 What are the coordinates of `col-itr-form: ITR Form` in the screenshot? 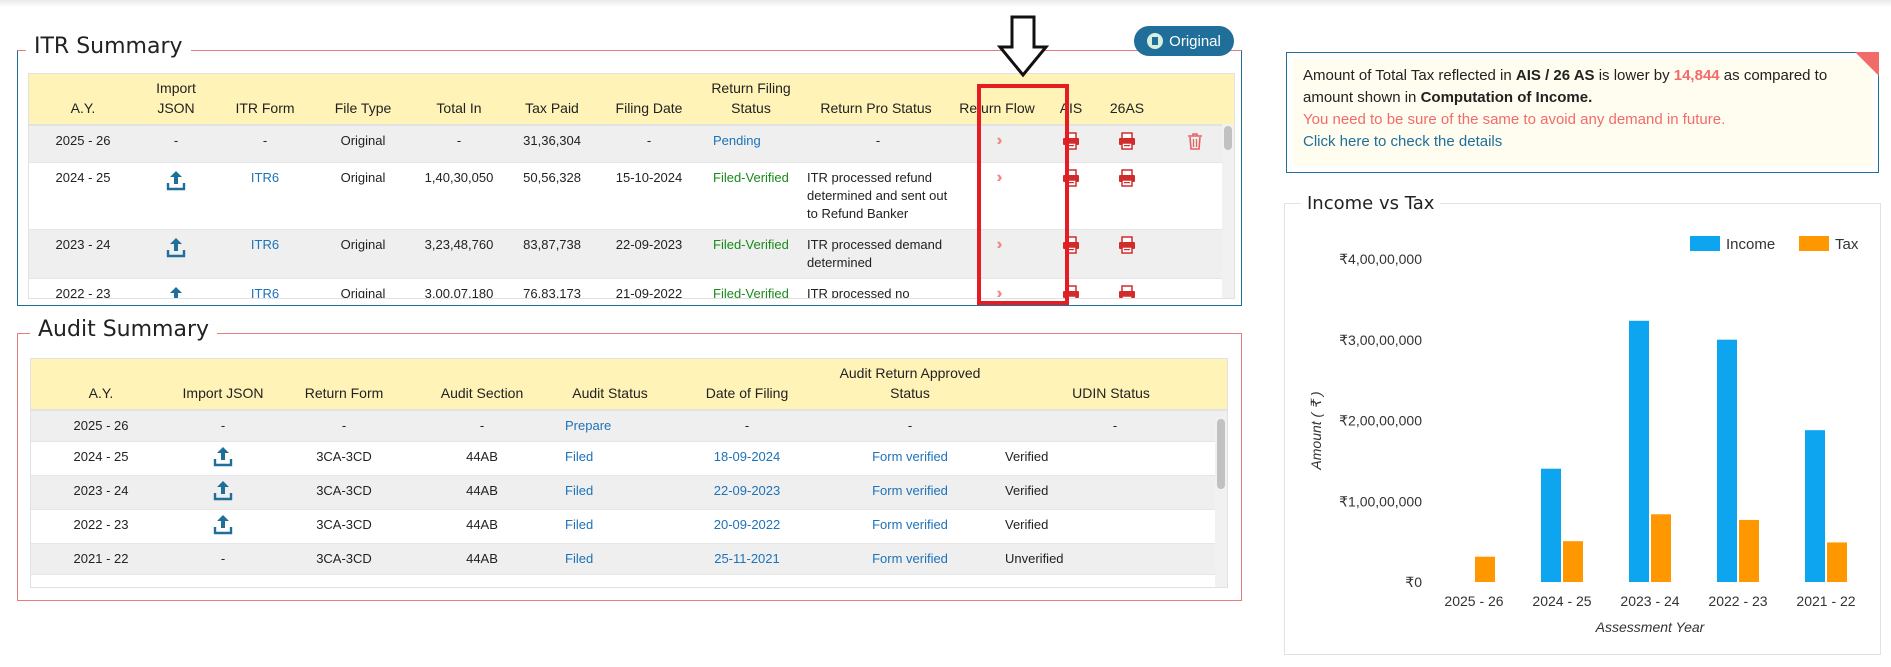 It's located at (265, 100).